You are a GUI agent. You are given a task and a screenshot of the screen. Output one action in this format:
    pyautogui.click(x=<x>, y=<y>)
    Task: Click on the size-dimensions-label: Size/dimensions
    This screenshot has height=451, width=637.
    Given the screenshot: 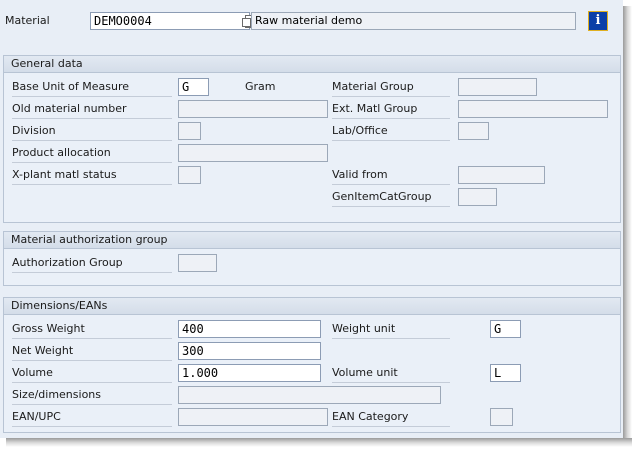 What is the action you would take?
    pyautogui.click(x=92, y=396)
    